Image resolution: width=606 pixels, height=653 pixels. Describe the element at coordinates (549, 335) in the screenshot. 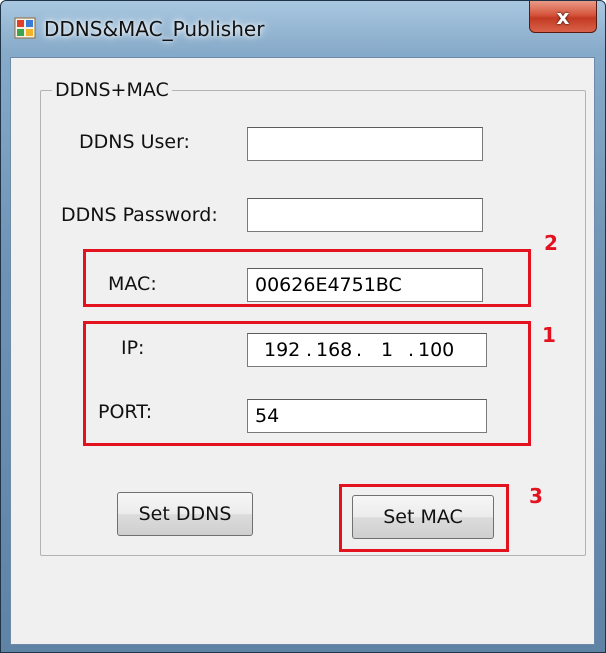

I see `network-marker: 1` at that location.